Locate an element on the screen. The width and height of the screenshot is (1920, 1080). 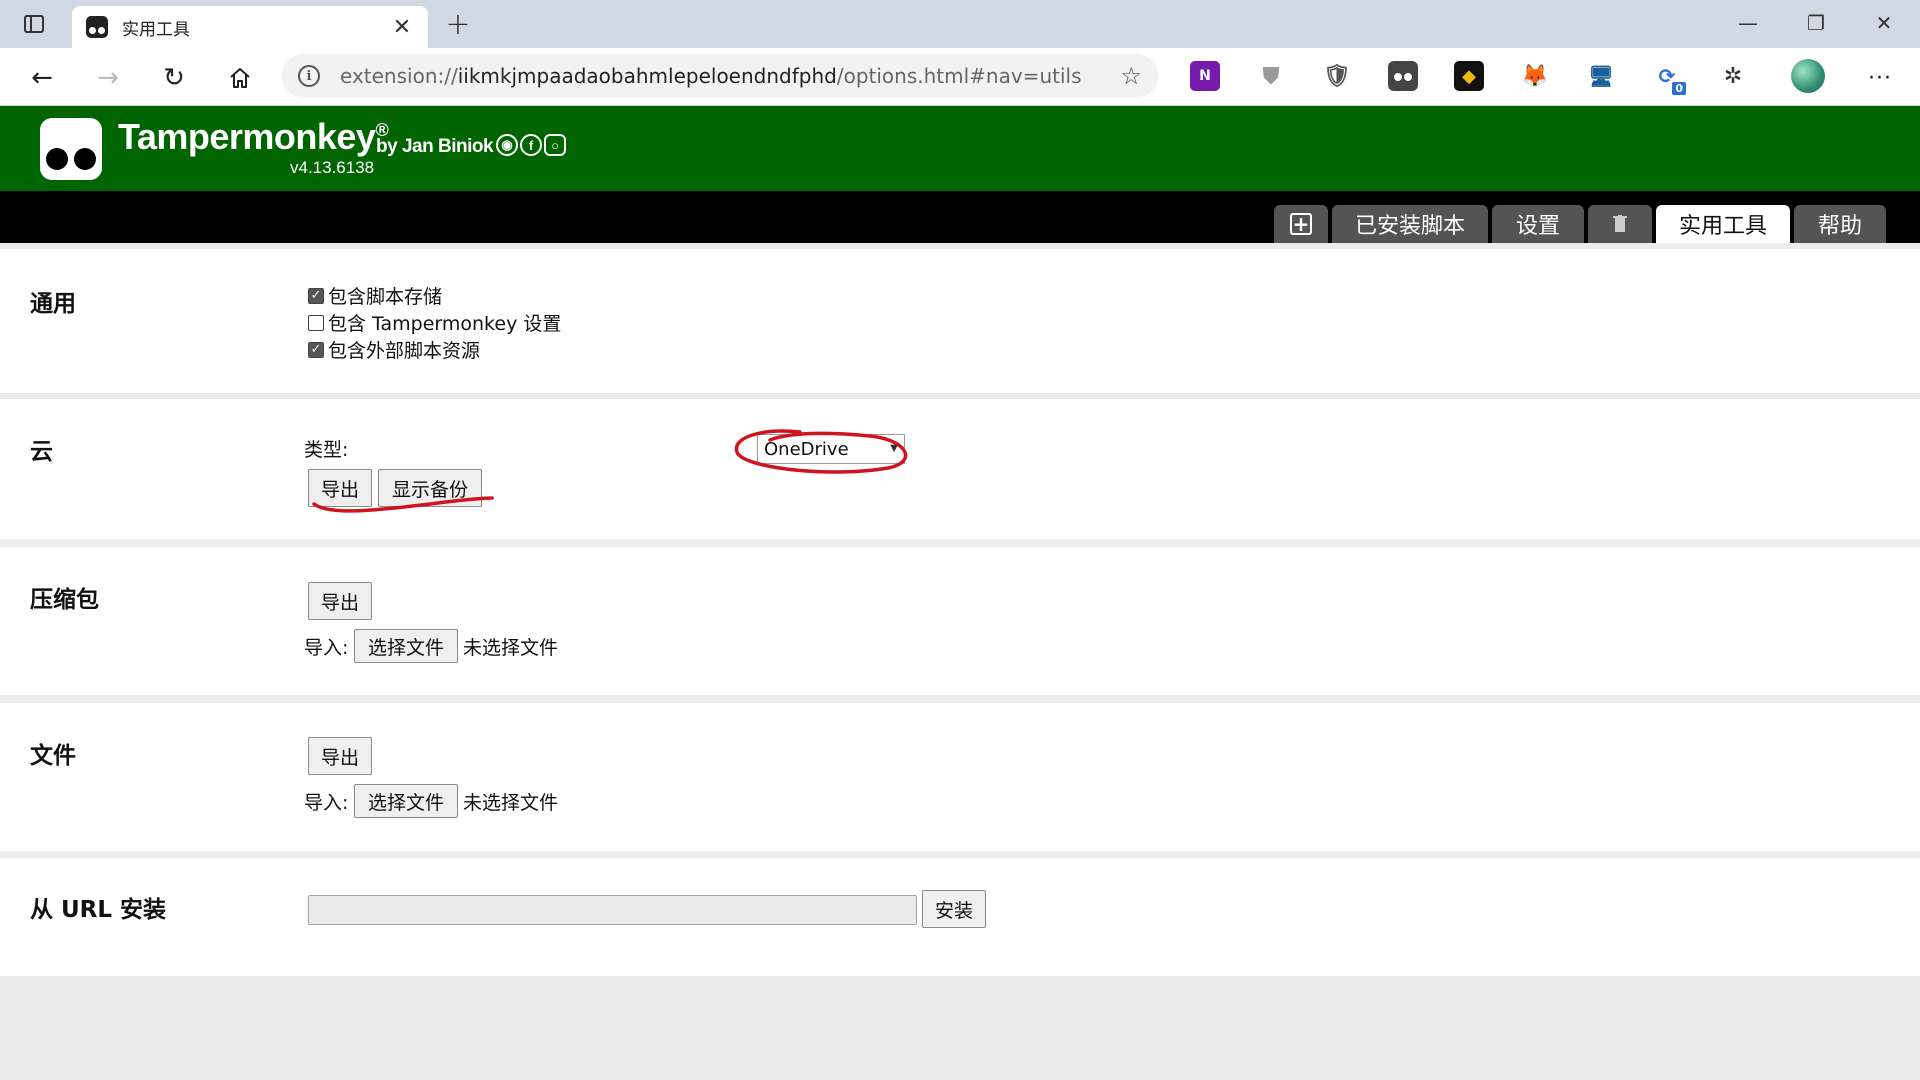
home-icon is located at coordinates (240, 78).